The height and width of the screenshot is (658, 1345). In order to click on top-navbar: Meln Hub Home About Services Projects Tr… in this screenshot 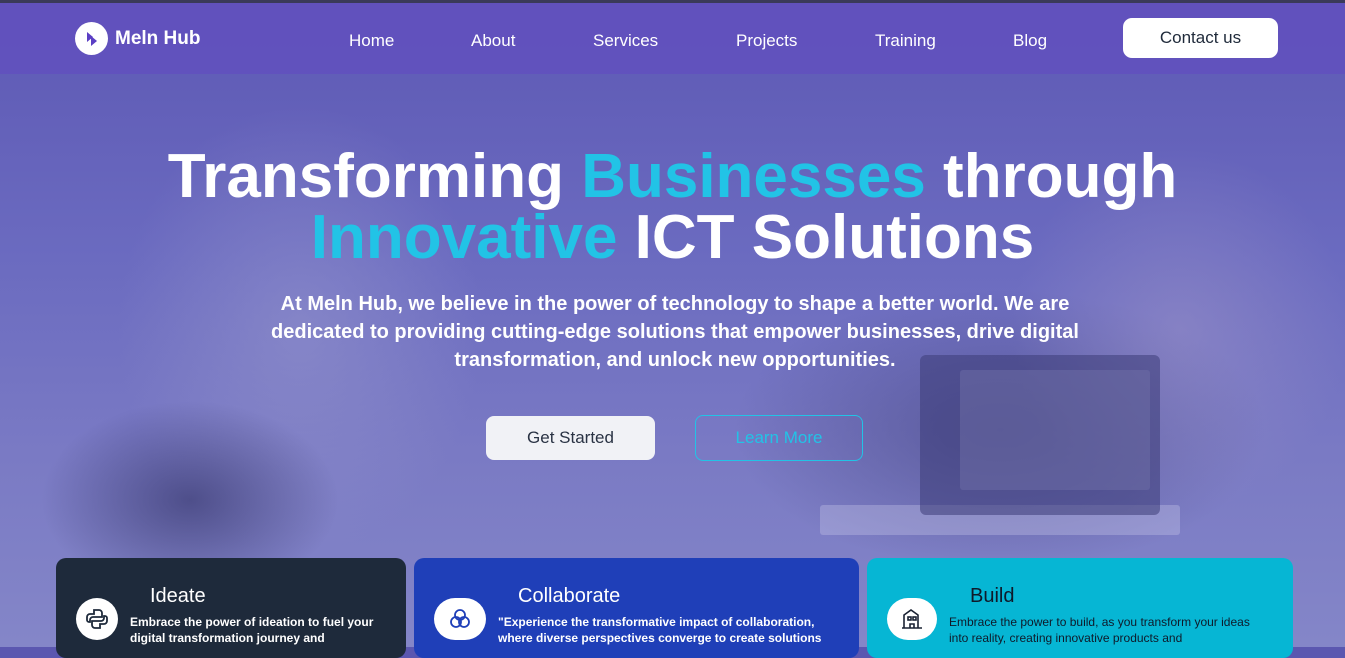, I will do `click(672, 37)`.